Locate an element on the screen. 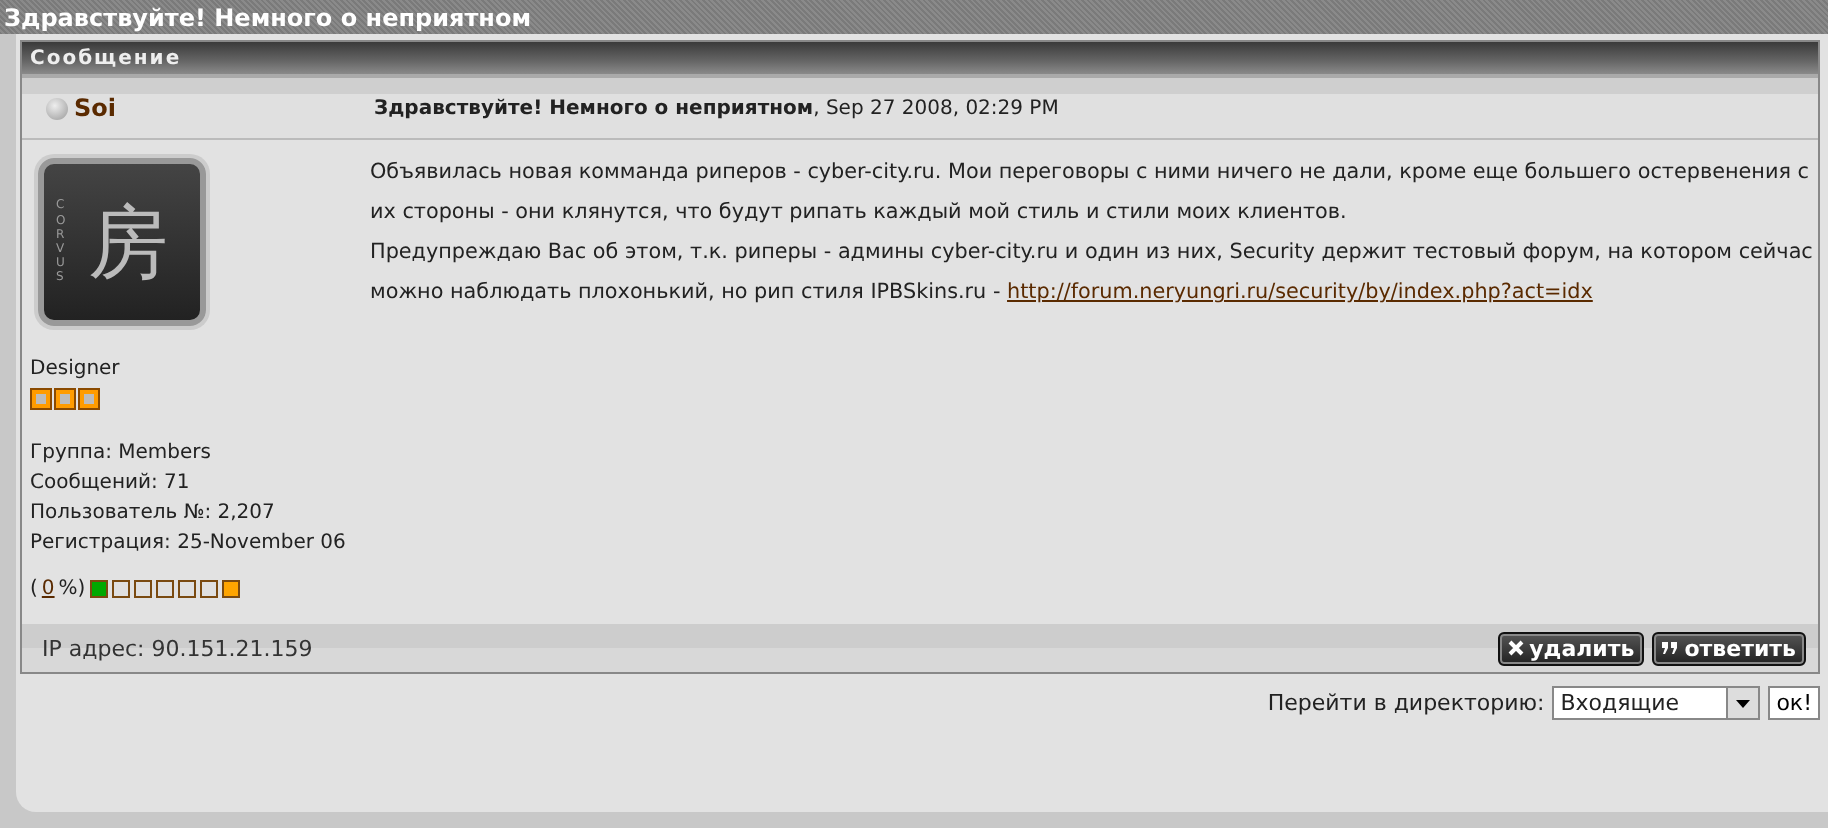  member-info: Сообщений: 71 is located at coordinates (111, 484).